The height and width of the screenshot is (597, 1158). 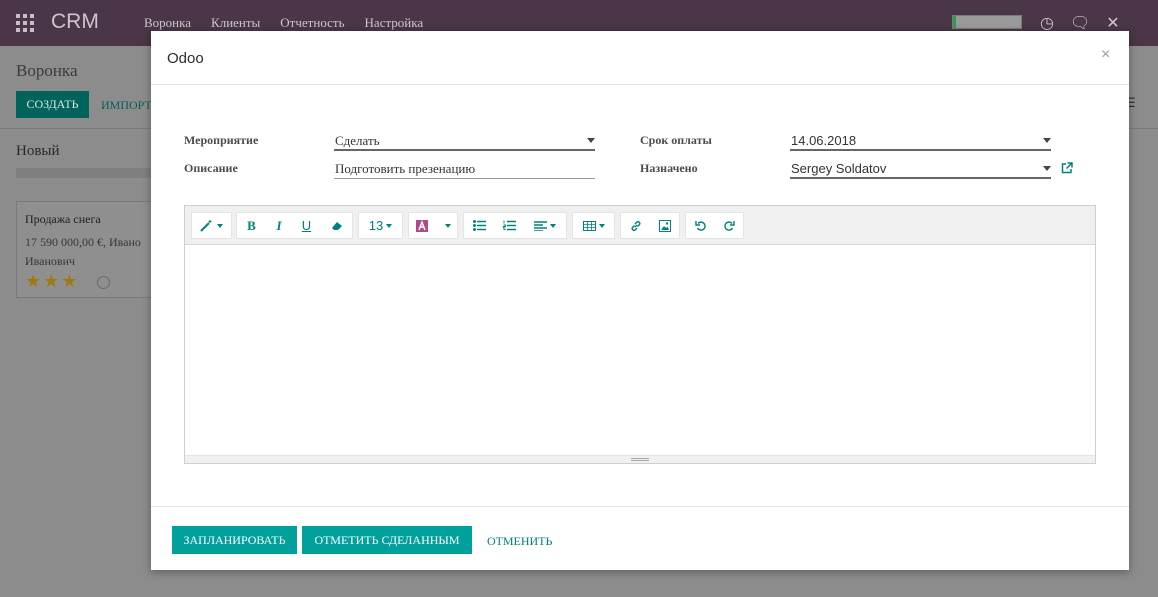 What do you see at coordinates (357, 140) in the screenshot?
I see `activity-type-value: Сделать` at bounding box center [357, 140].